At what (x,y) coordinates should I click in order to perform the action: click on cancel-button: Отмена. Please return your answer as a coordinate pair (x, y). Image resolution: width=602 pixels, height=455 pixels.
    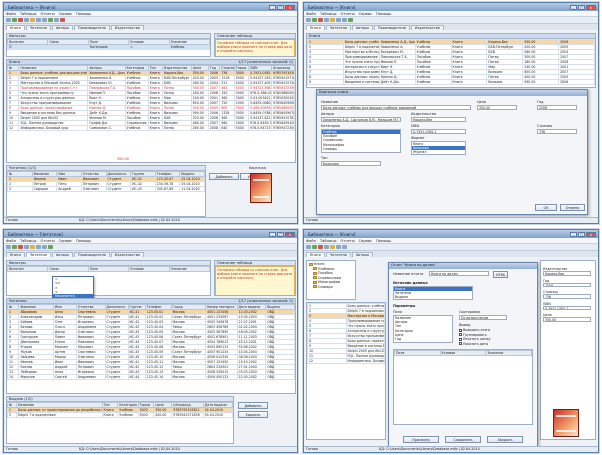
    Looking at the image, I should click on (572, 207).